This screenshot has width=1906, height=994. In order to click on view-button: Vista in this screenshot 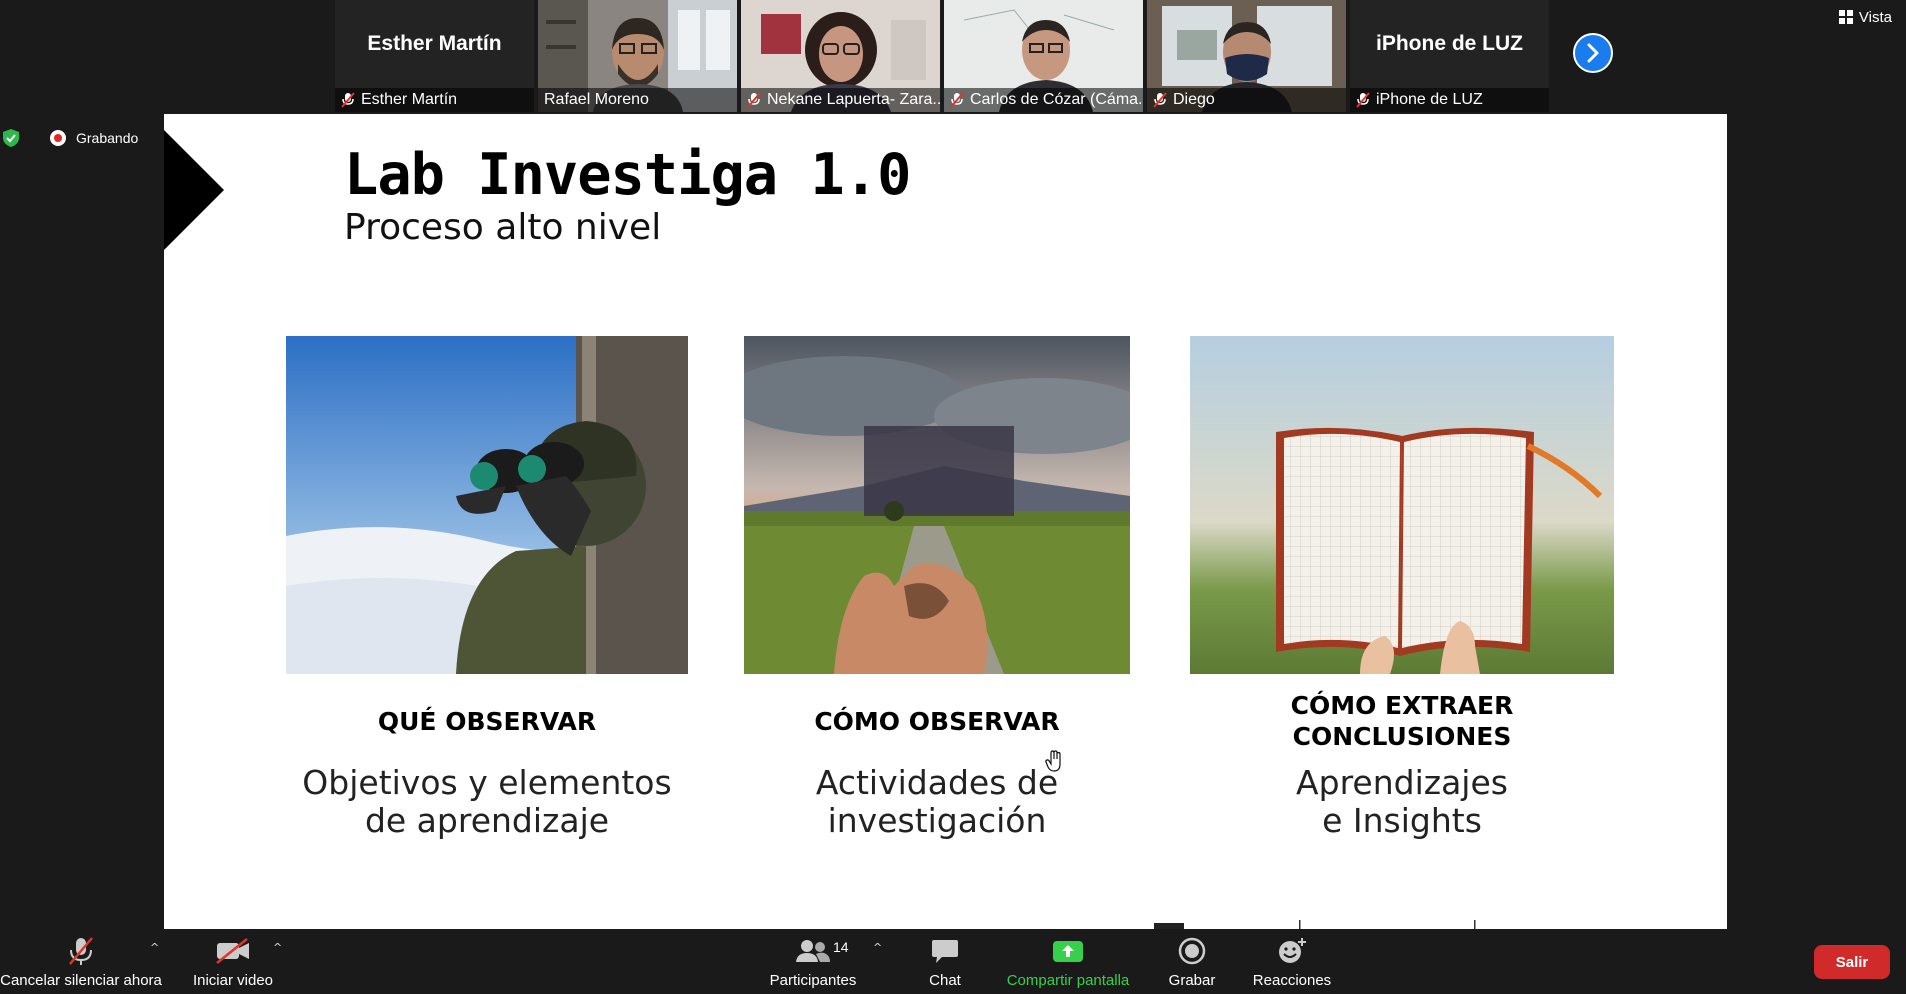, I will do `click(1865, 17)`.